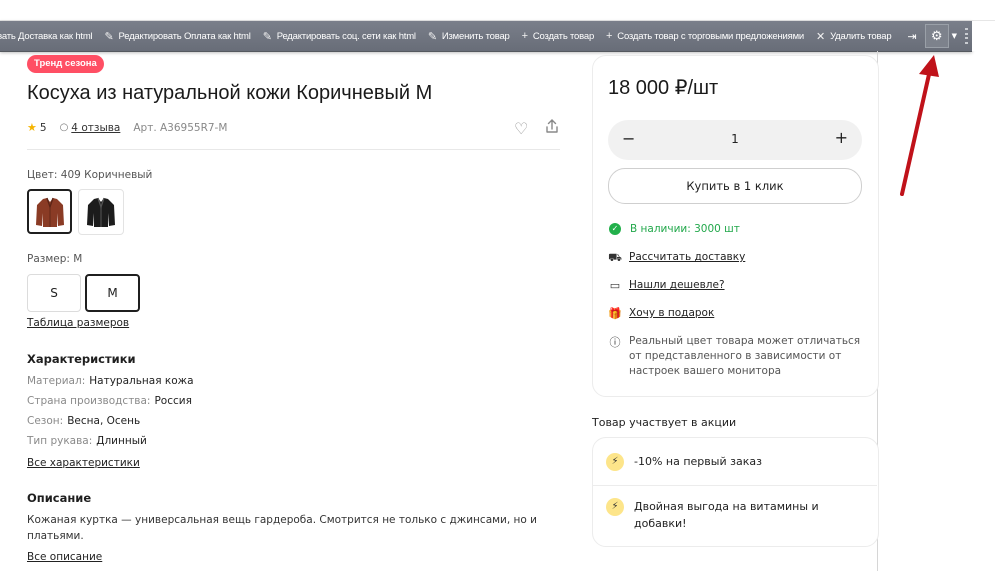 The image size is (995, 571). I want to click on promo-heading: Товар участвует в акции, so click(664, 422).